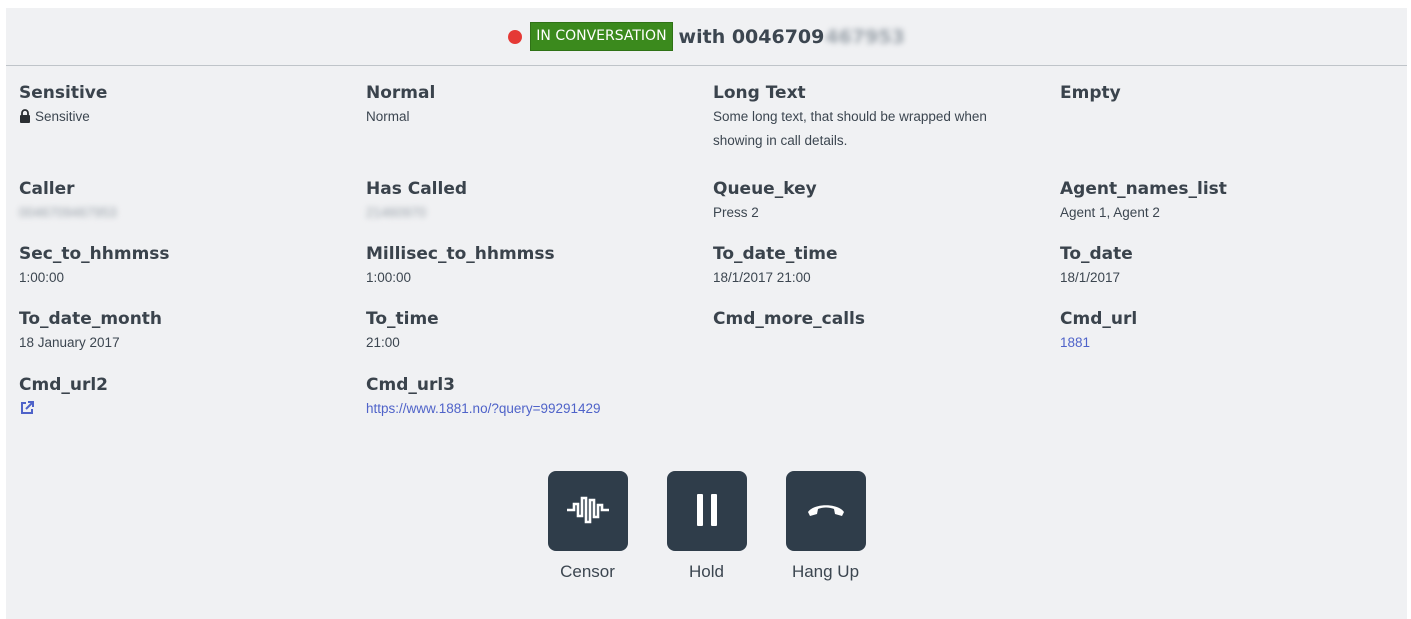 The height and width of the screenshot is (619, 1411). What do you see at coordinates (515, 36) in the screenshot?
I see `recording-dot` at bounding box center [515, 36].